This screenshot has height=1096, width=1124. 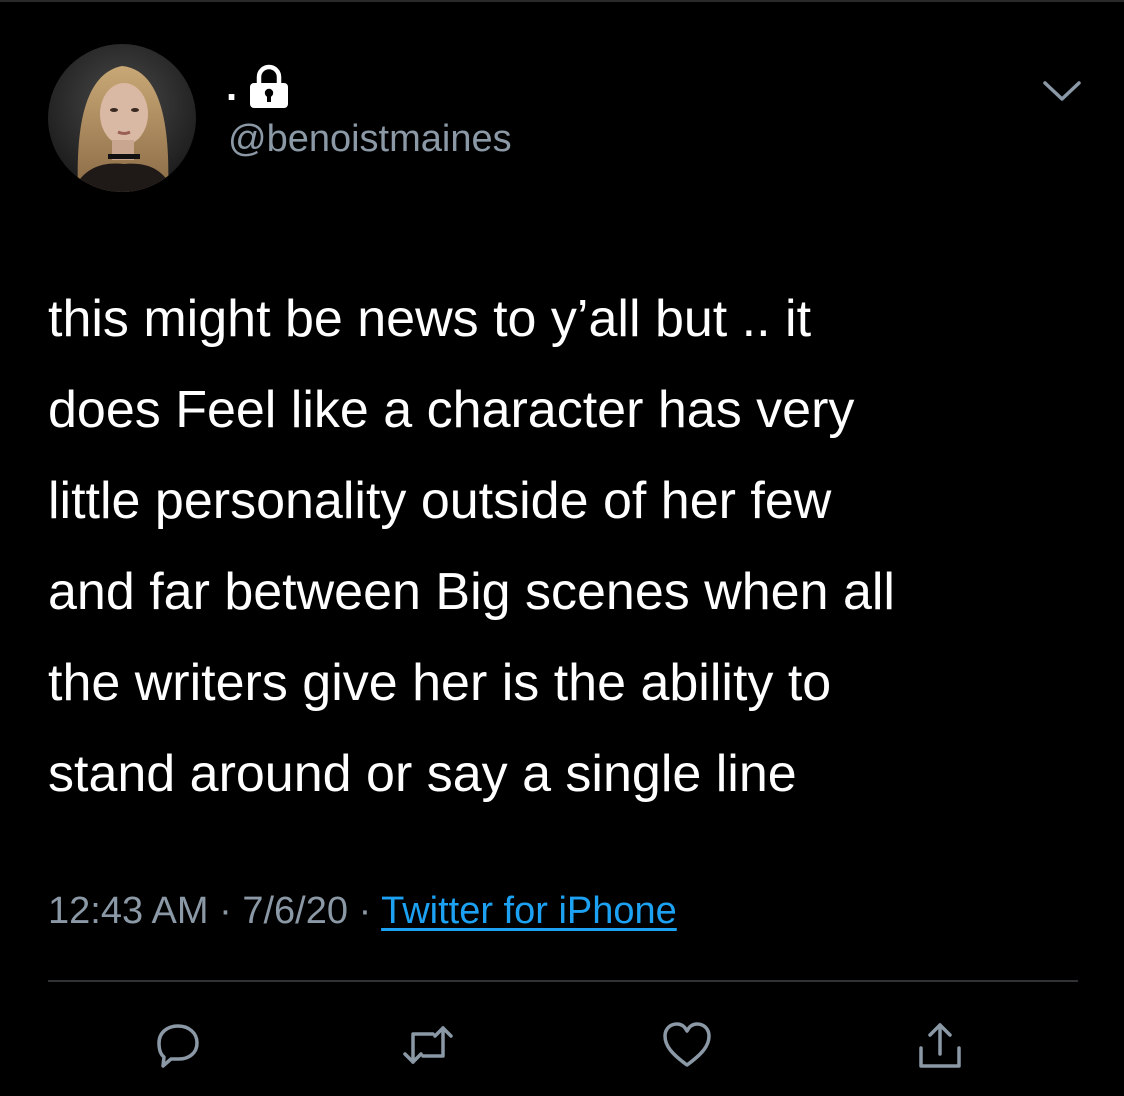 I want to click on display-name: ., so click(x=232, y=86).